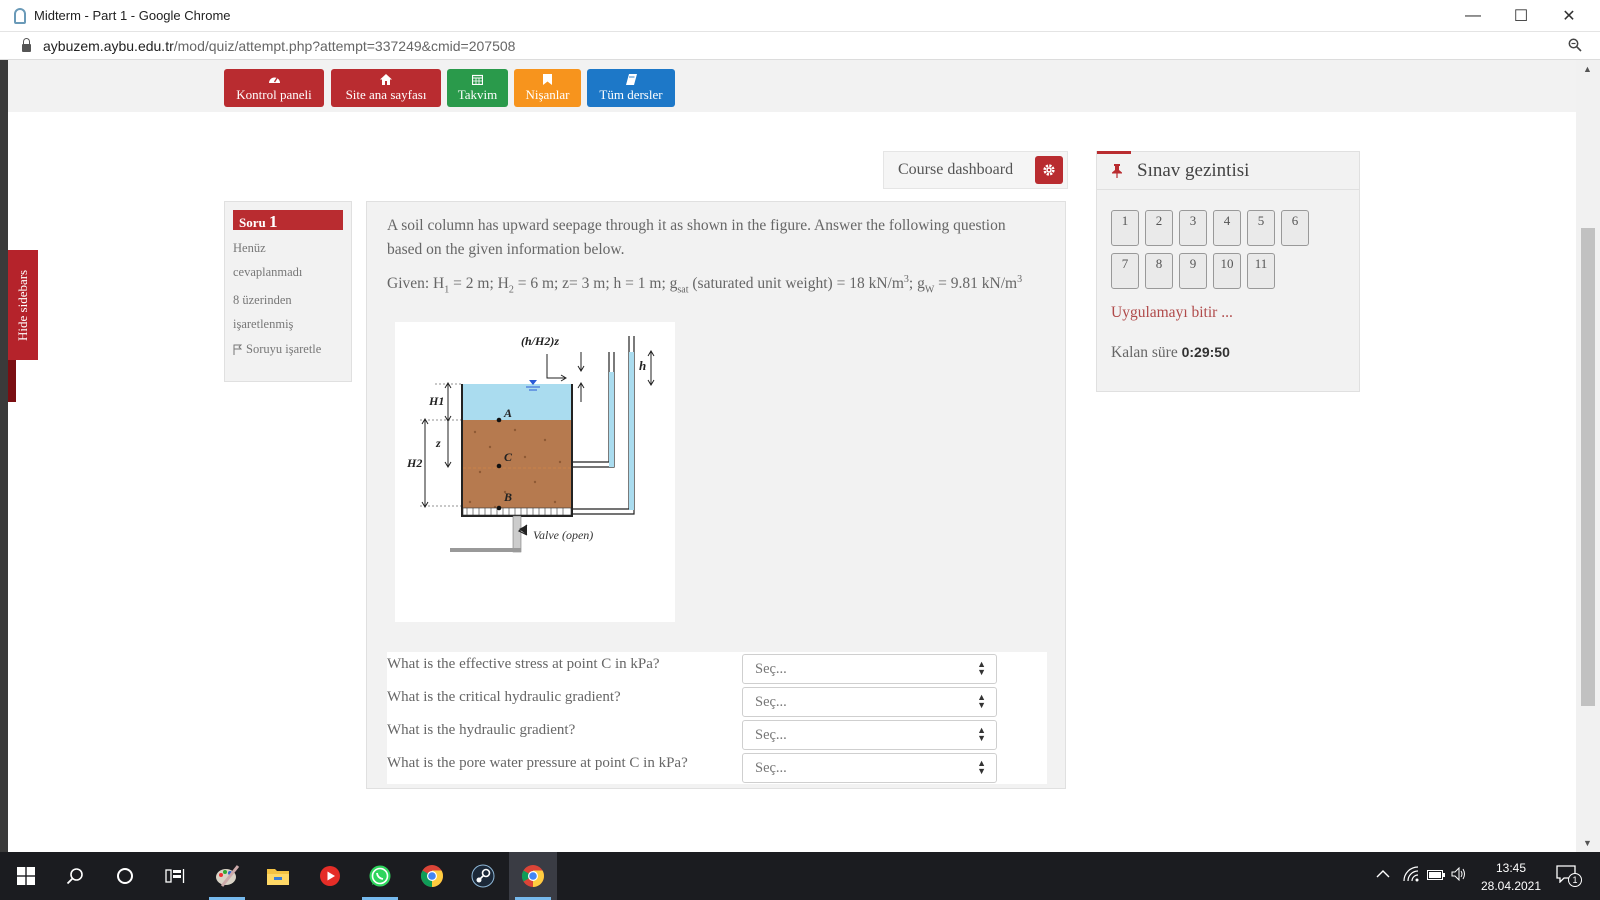  What do you see at coordinates (717, 736) in the screenshot?
I see `answer-row: What is the hydraulic gradient? Seç... ▲ ▼` at bounding box center [717, 736].